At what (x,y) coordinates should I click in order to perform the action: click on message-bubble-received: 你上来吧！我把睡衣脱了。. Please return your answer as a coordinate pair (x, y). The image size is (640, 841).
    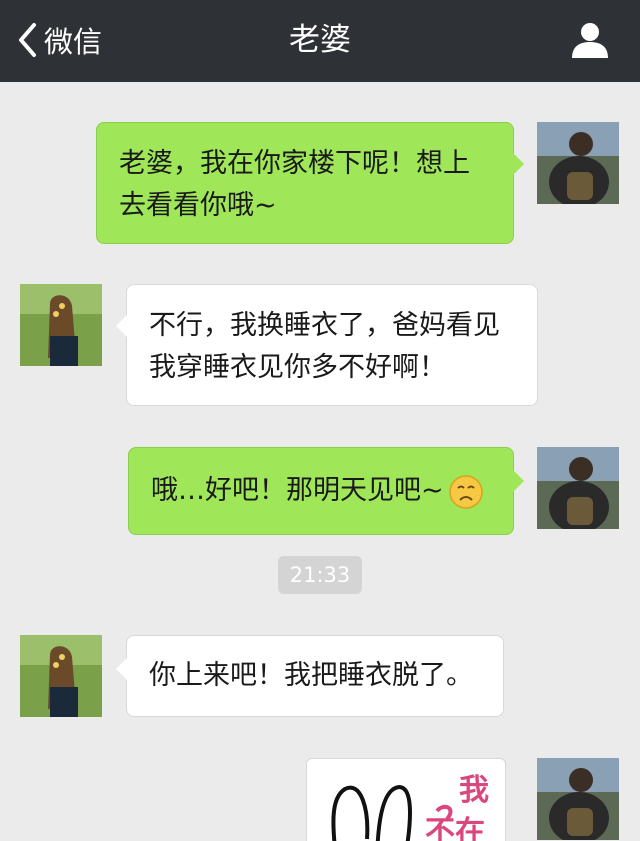
    Looking at the image, I should click on (310, 676).